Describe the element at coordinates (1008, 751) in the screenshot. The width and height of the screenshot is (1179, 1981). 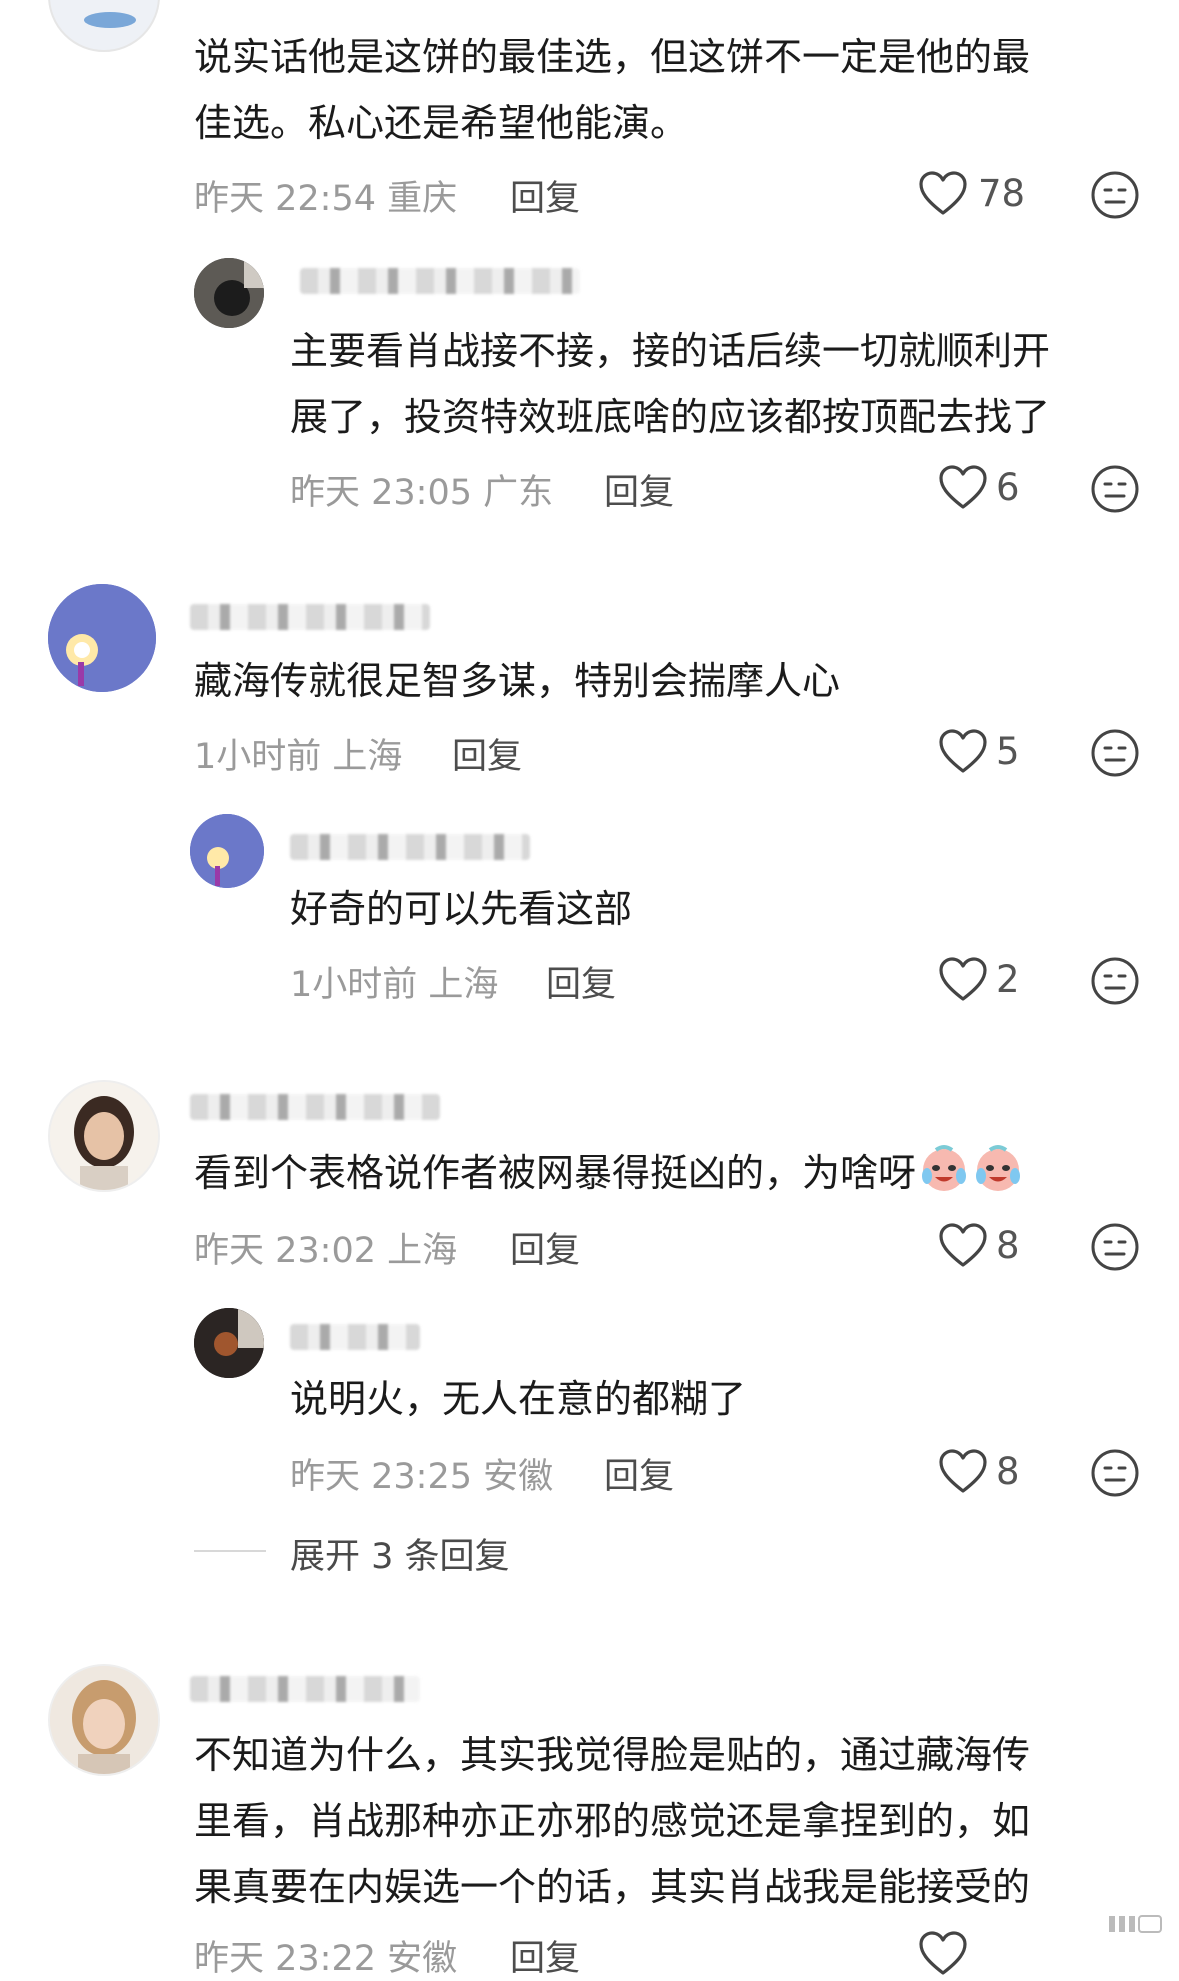
I see `like-count: 5` at that location.